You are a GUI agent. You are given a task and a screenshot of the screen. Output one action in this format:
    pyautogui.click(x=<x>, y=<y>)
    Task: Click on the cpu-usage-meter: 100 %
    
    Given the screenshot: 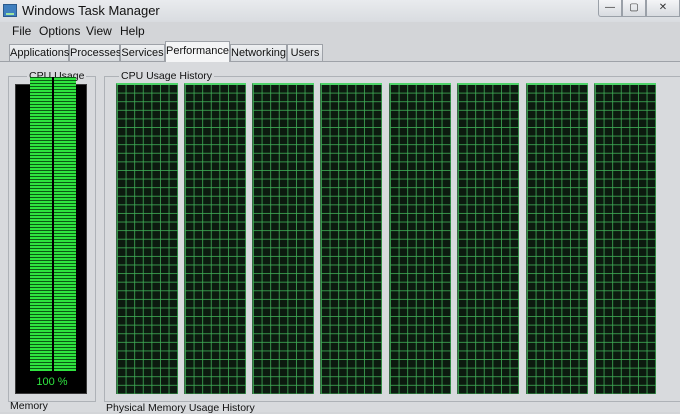 What is the action you would take?
    pyautogui.click(x=51, y=235)
    